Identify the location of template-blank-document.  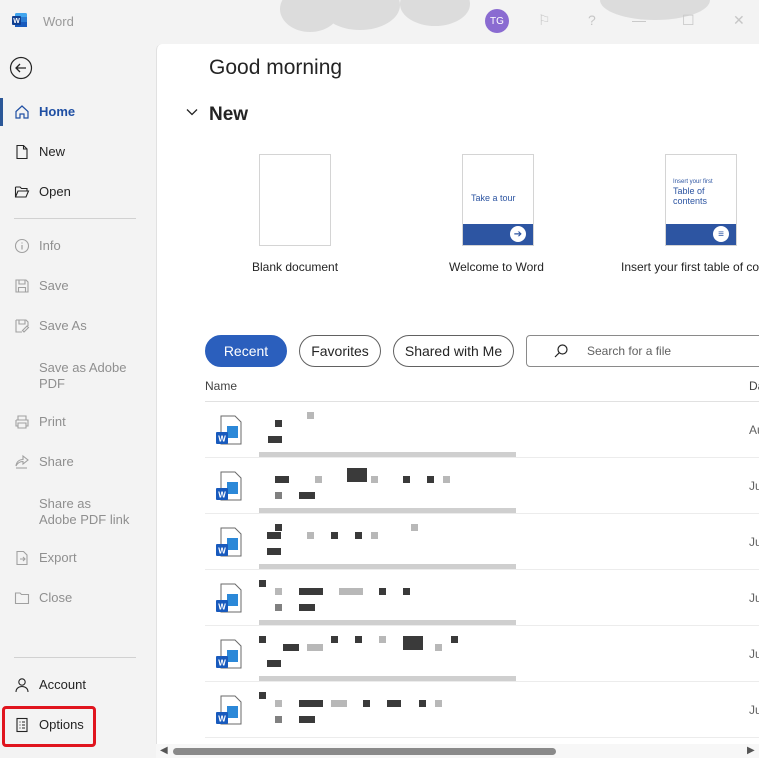
(295, 200).